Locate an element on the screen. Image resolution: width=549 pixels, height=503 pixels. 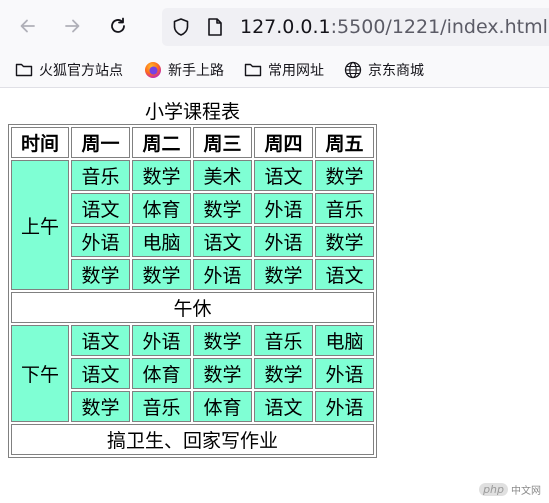
page-icon is located at coordinates (215, 27).